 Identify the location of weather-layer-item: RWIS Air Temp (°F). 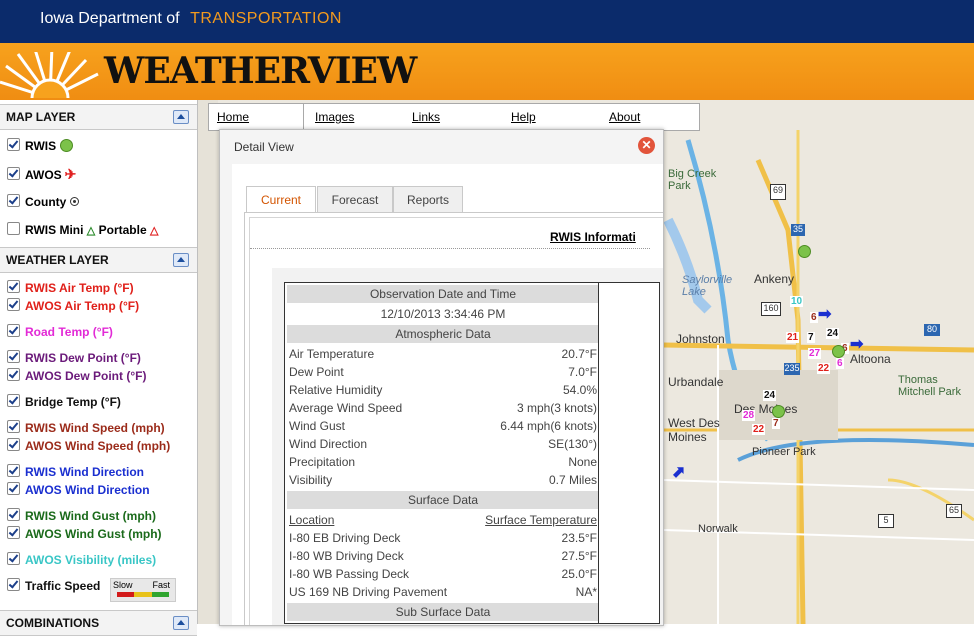
(70, 287).